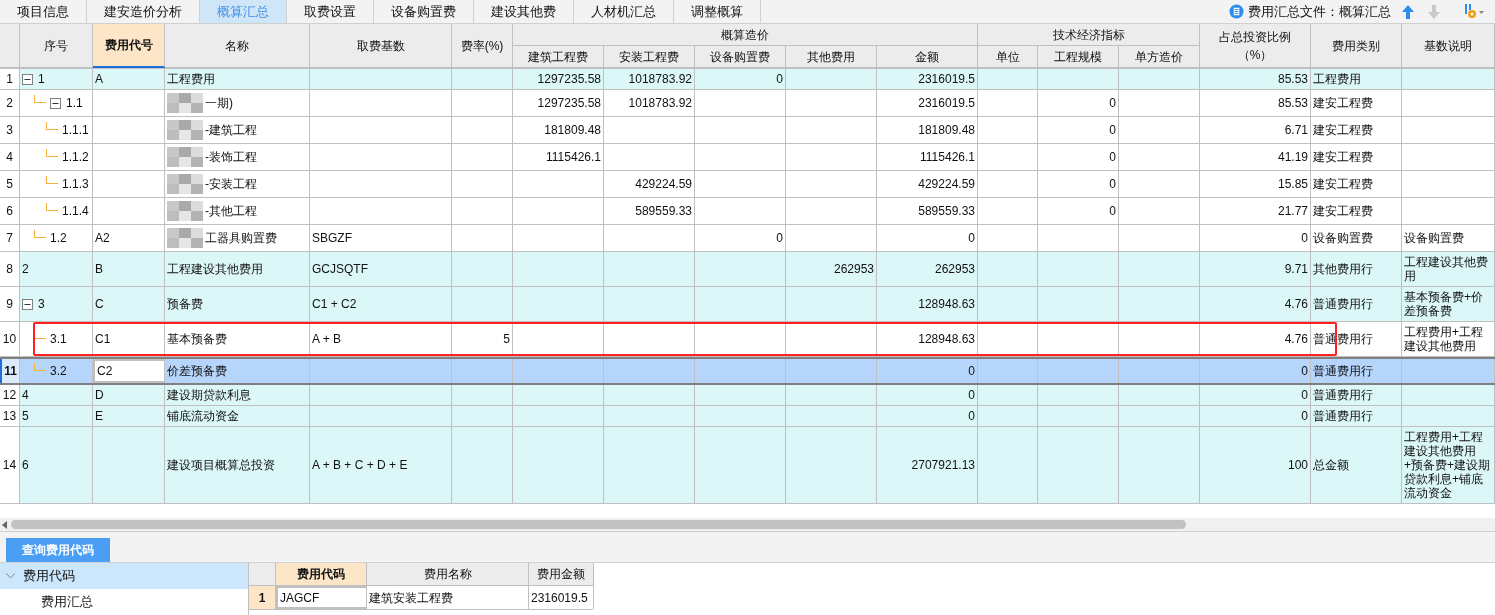 This screenshot has height=615, width=1495. Describe the element at coordinates (448, 597) in the screenshot. I see `table-cell: 建筑安装工程费` at that location.